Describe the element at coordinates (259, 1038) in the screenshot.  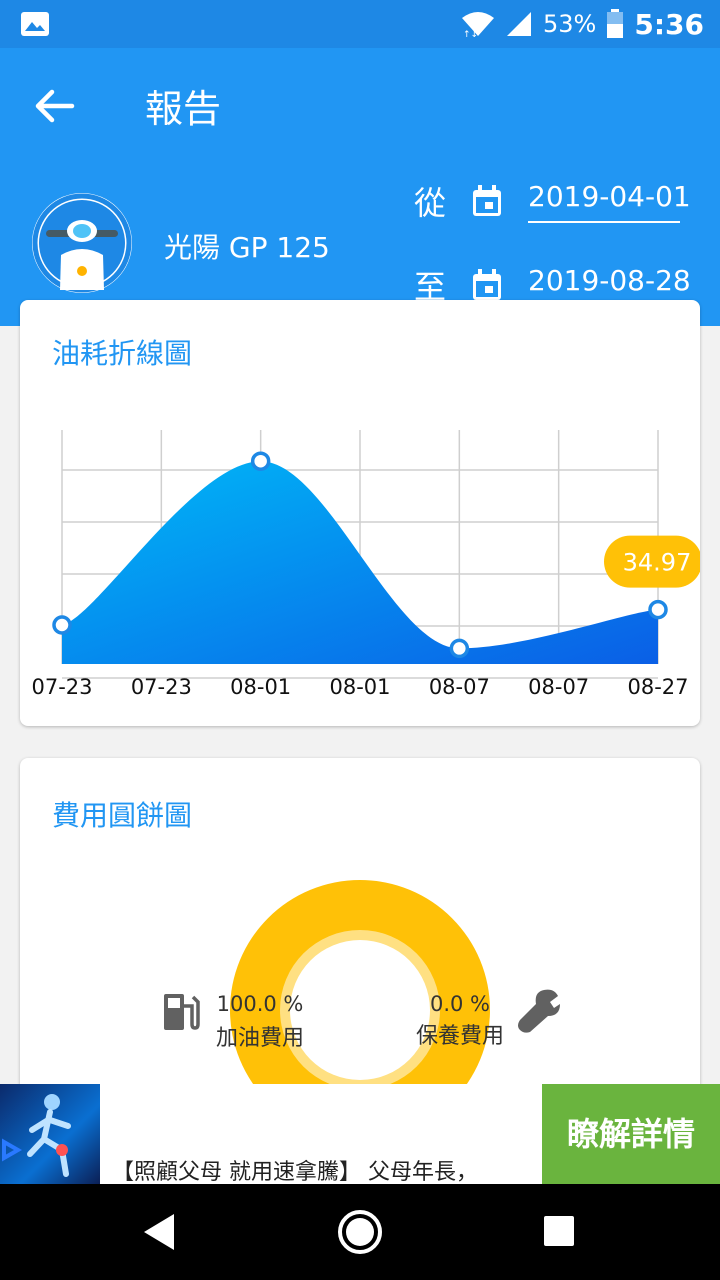
I see `fuel-cost-label: 加油費用` at that location.